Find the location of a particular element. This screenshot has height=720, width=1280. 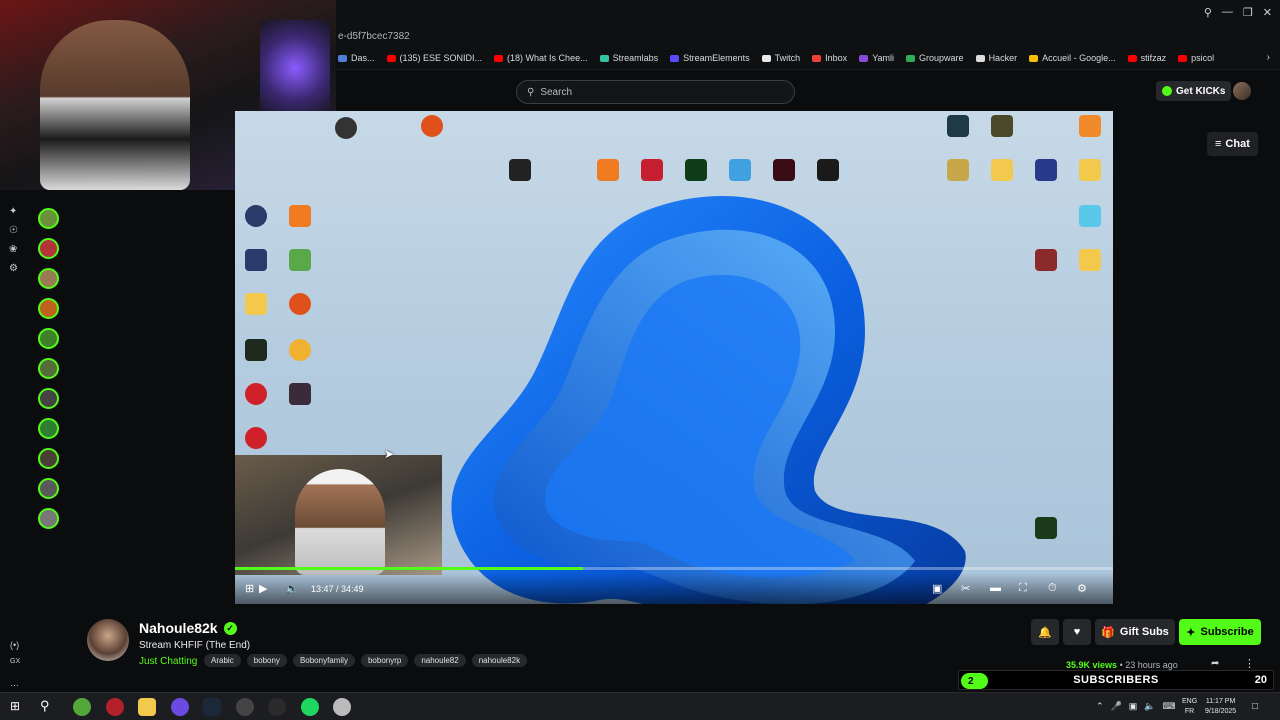

clock: 11:17 PM 9/18/2025 is located at coordinates (1220, 707).